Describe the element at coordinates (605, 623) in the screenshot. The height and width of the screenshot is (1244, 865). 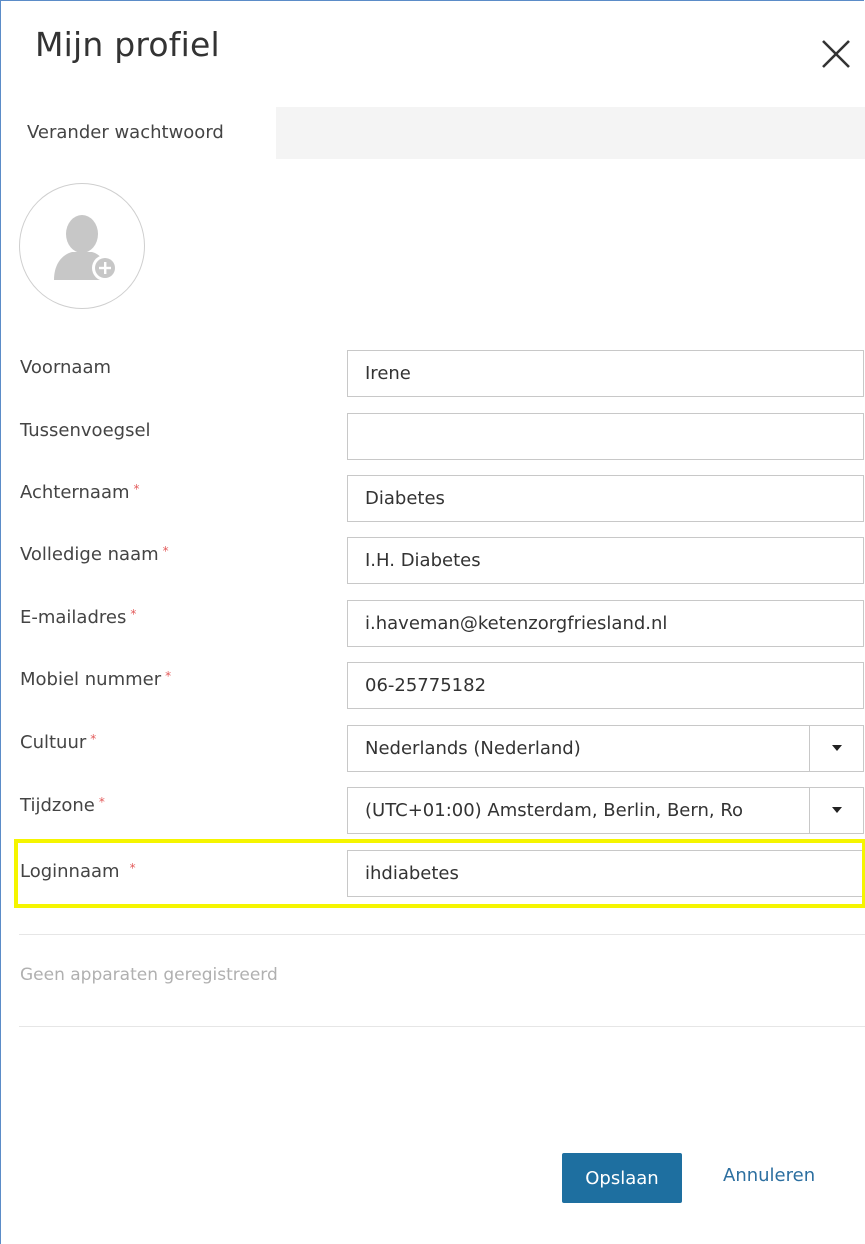
I see `email-field: i.haveman@ketenzorgfriesland.nl` at that location.